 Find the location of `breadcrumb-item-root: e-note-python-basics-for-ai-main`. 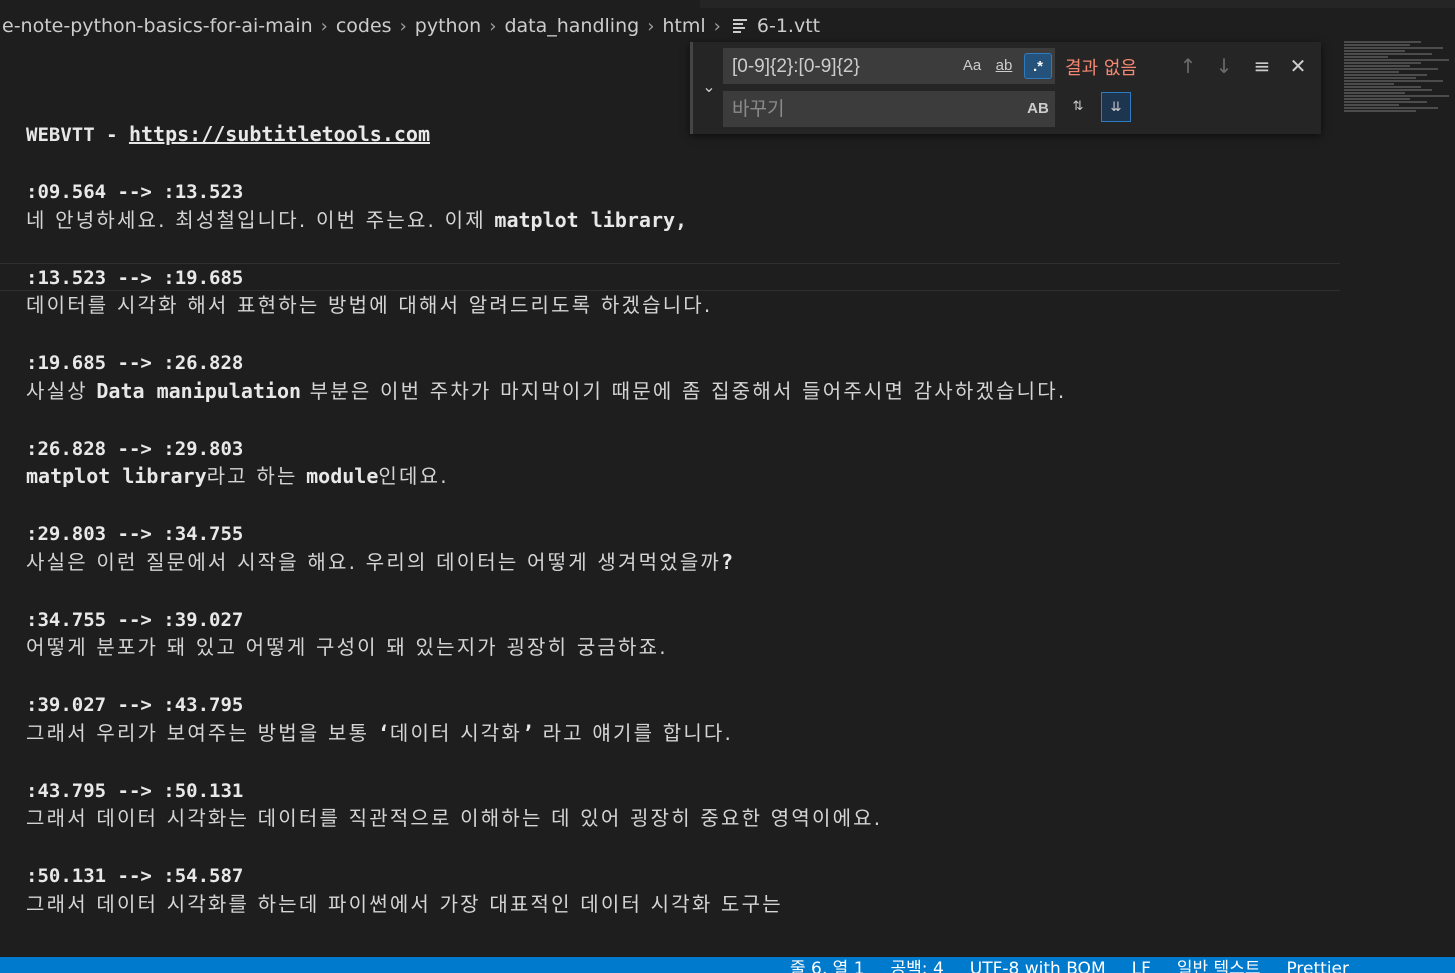

breadcrumb-item-root: e-note-python-basics-for-ai-main is located at coordinates (157, 26).